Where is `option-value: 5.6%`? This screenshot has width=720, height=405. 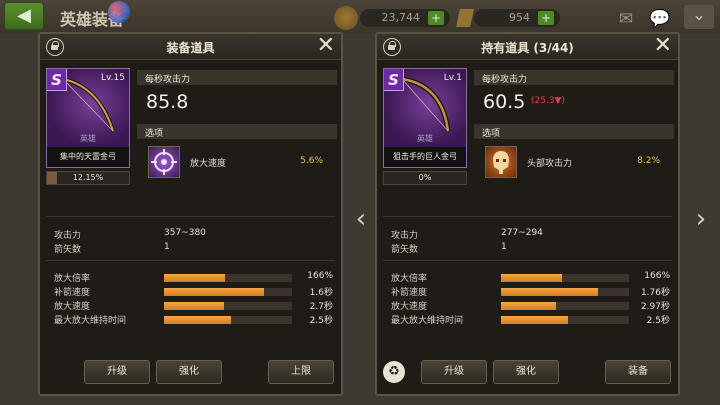 option-value: 5.6% is located at coordinates (311, 161).